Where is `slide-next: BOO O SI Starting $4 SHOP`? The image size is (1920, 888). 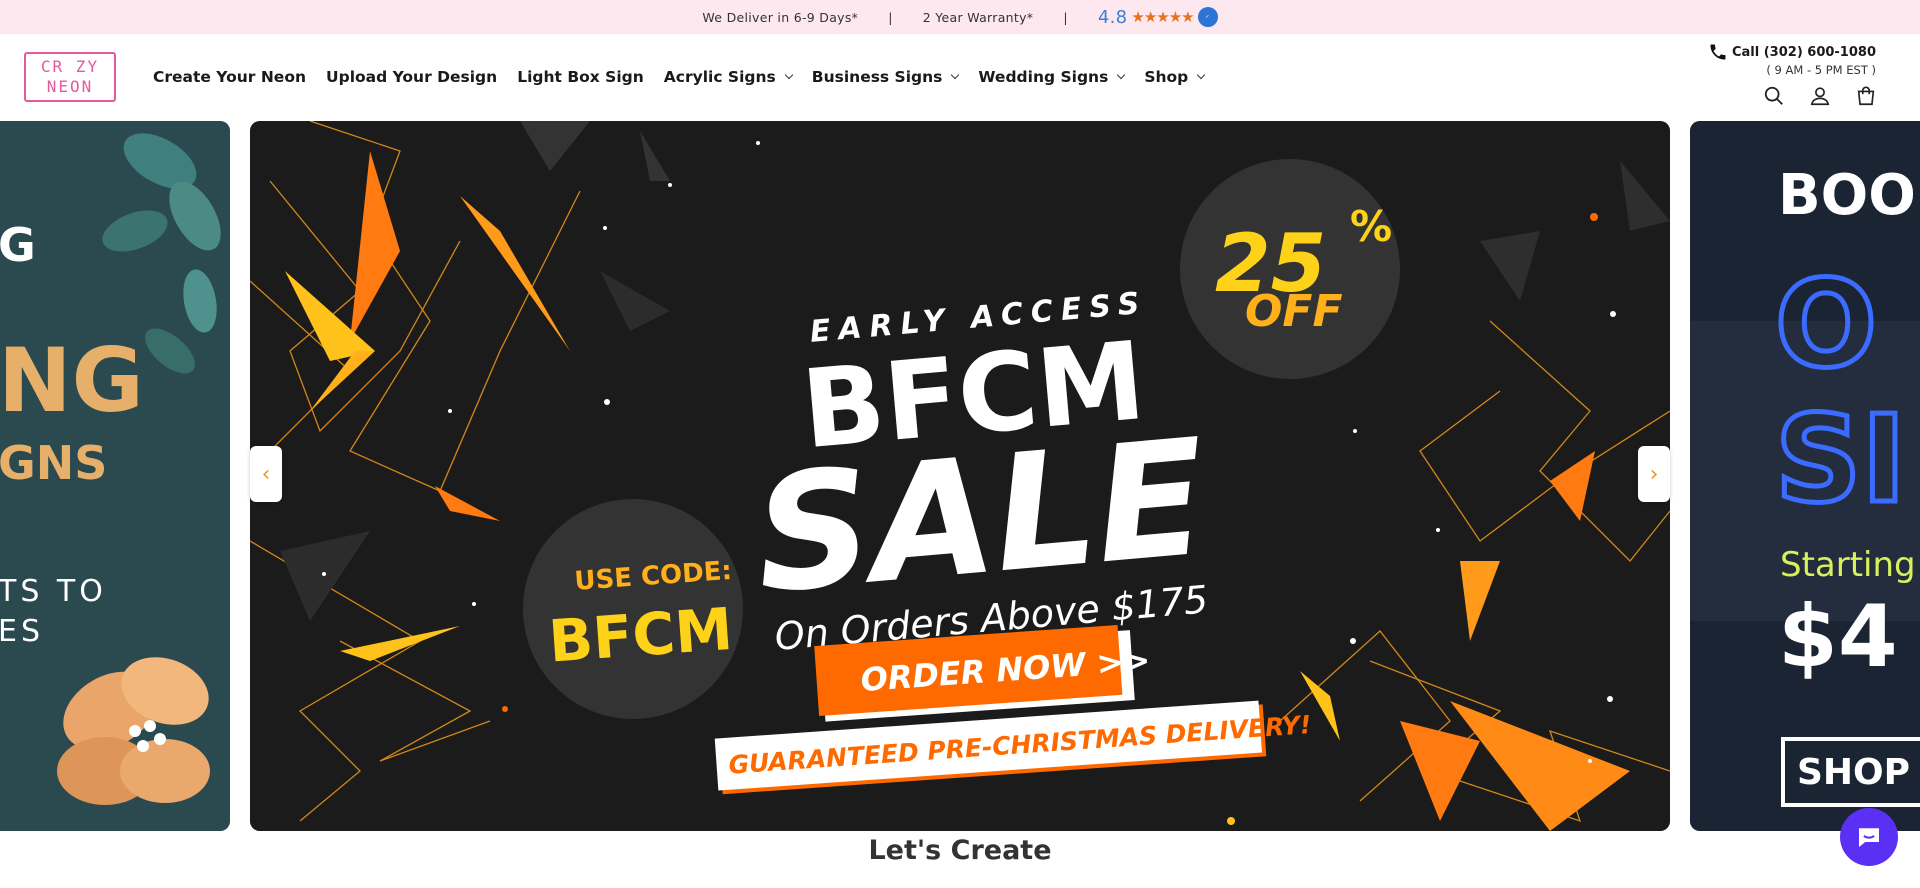 slide-next: BOO O SI Starting $4 SHOP is located at coordinates (1805, 476).